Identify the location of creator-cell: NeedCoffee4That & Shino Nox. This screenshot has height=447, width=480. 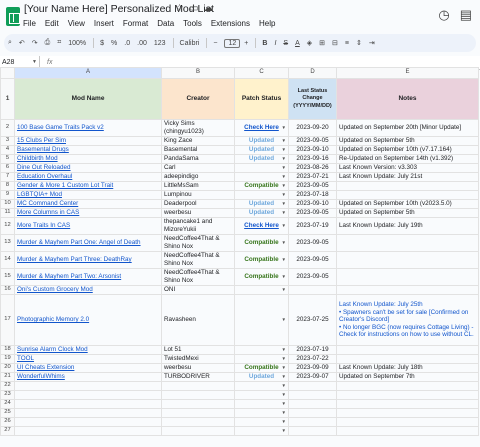
(198, 260).